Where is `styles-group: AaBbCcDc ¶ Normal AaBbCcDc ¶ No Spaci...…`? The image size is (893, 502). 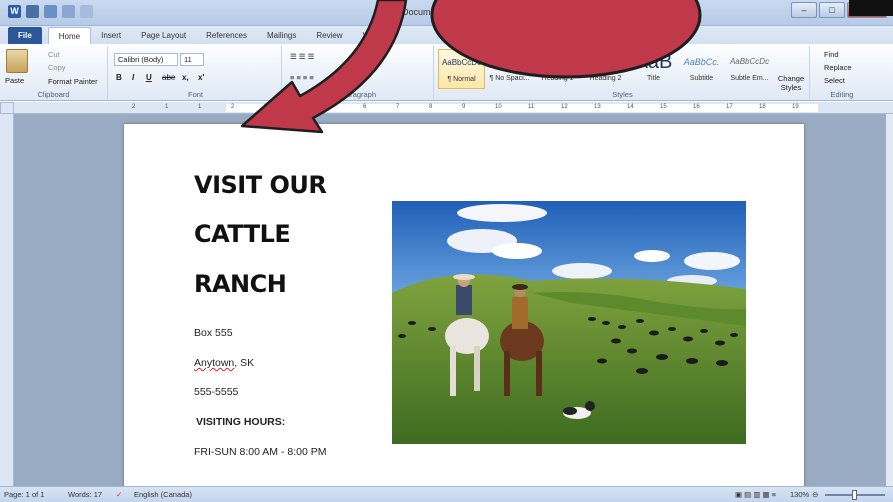
styles-group: AaBbCcDc ¶ Normal AaBbCcDc ¶ No Spaci...… is located at coordinates (623, 72).